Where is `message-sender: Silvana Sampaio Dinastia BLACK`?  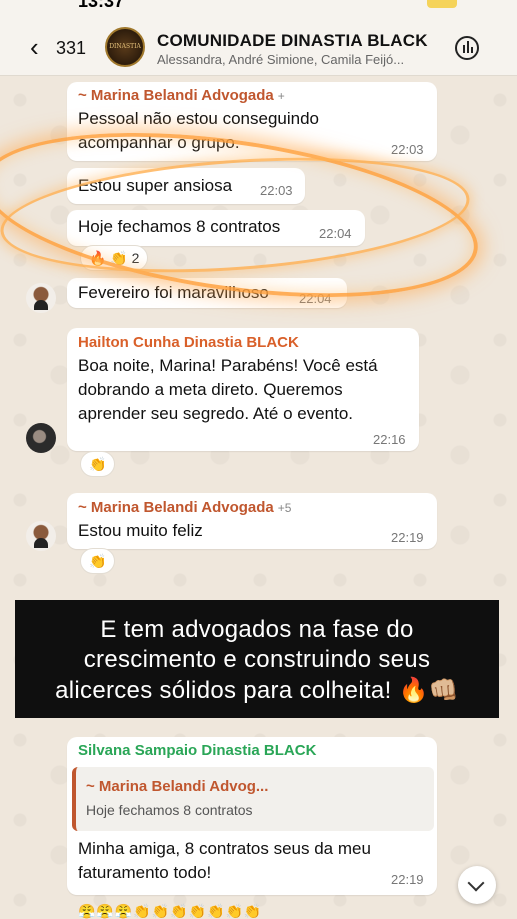 message-sender: Silvana Sampaio Dinastia BLACK is located at coordinates (197, 750).